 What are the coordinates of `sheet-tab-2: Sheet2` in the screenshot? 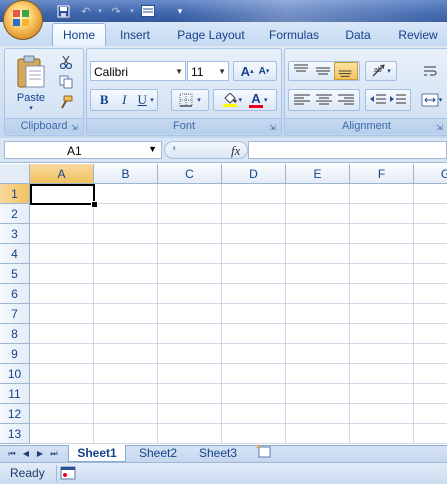 It's located at (158, 453).